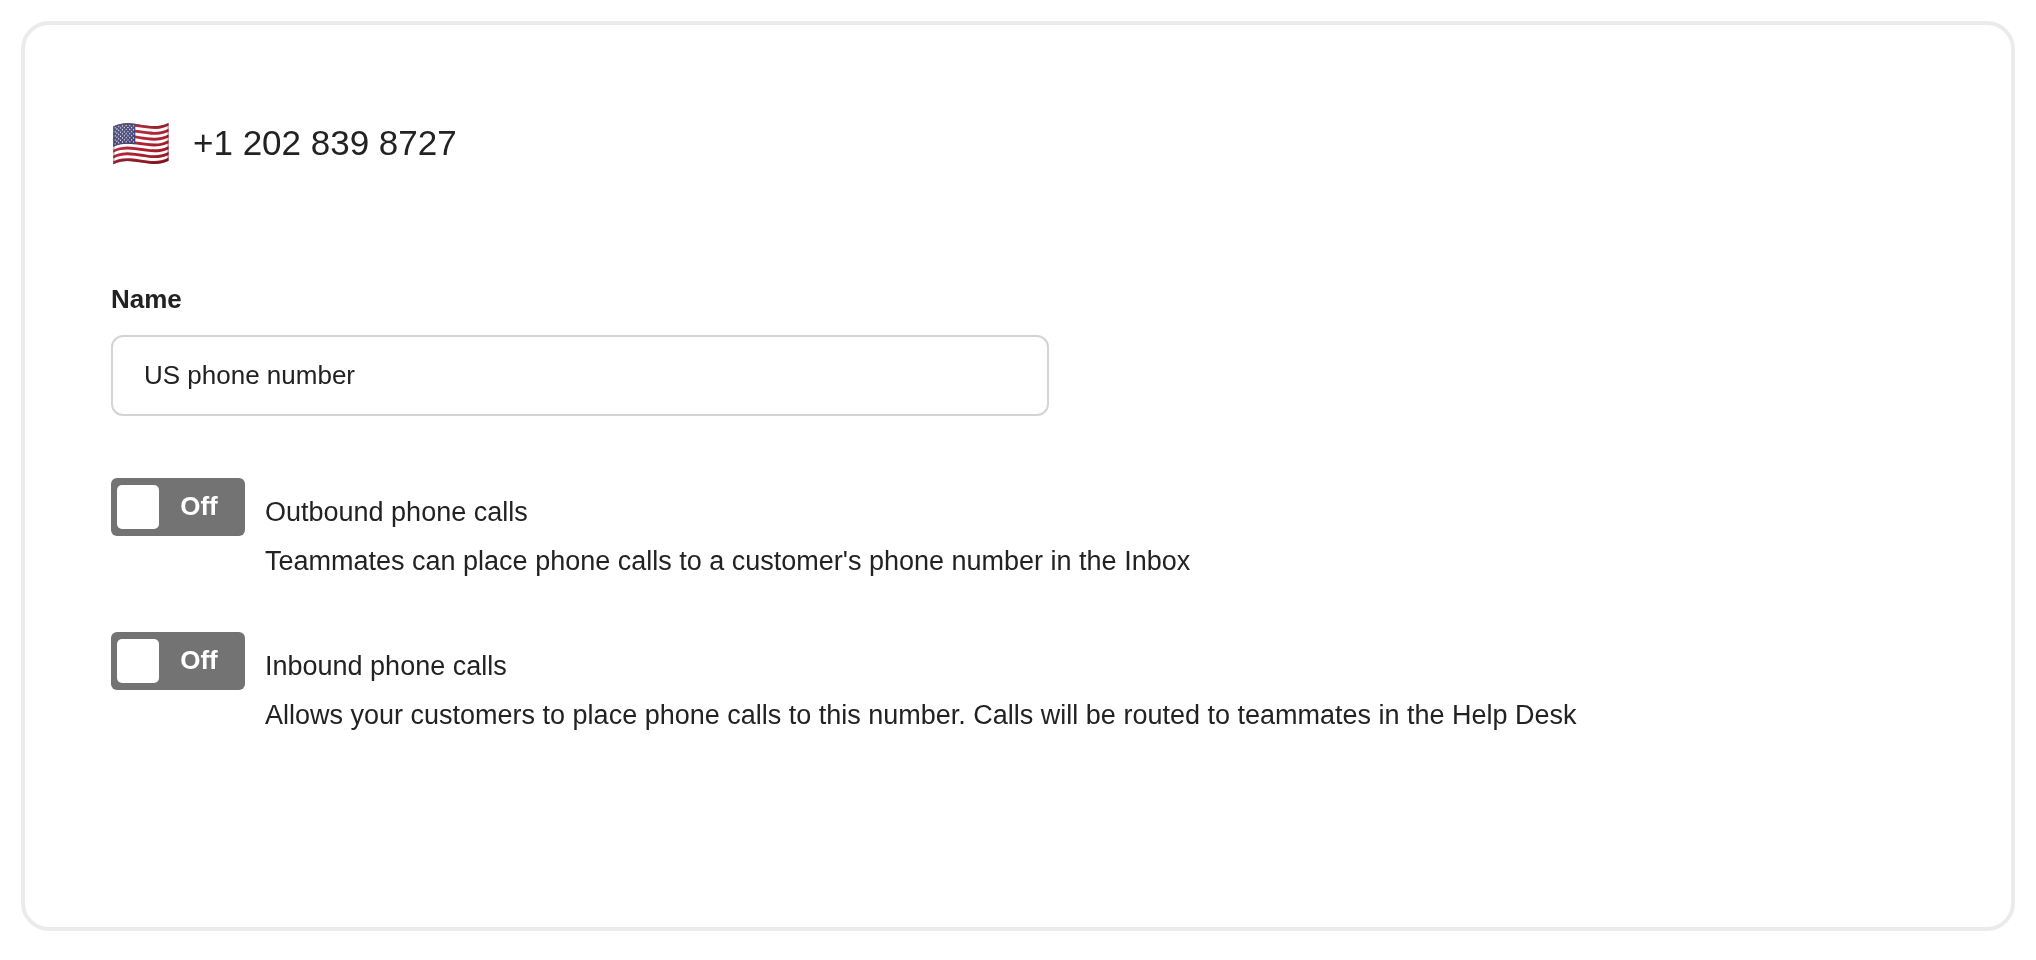 Image resolution: width=2036 pixels, height=960 pixels. What do you see at coordinates (141, 143) in the screenshot?
I see `flag-icon: 🇺🇸` at bounding box center [141, 143].